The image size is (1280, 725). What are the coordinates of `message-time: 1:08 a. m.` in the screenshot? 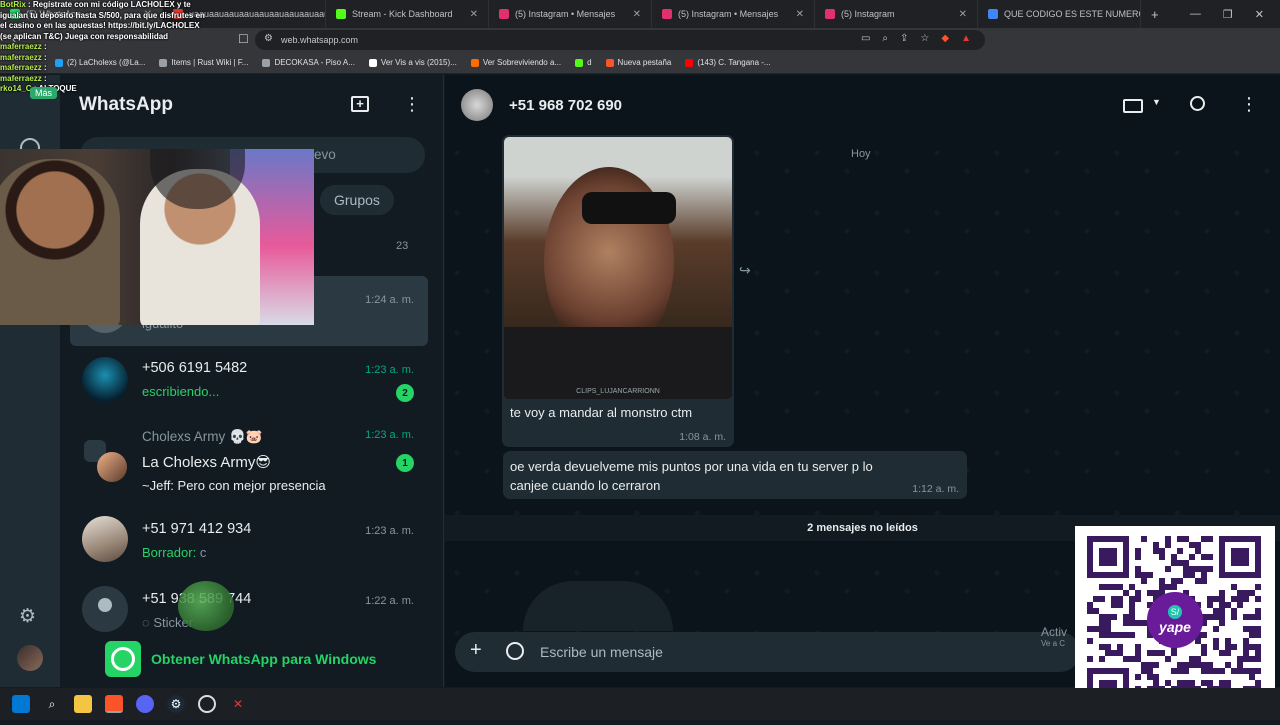 It's located at (702, 437).